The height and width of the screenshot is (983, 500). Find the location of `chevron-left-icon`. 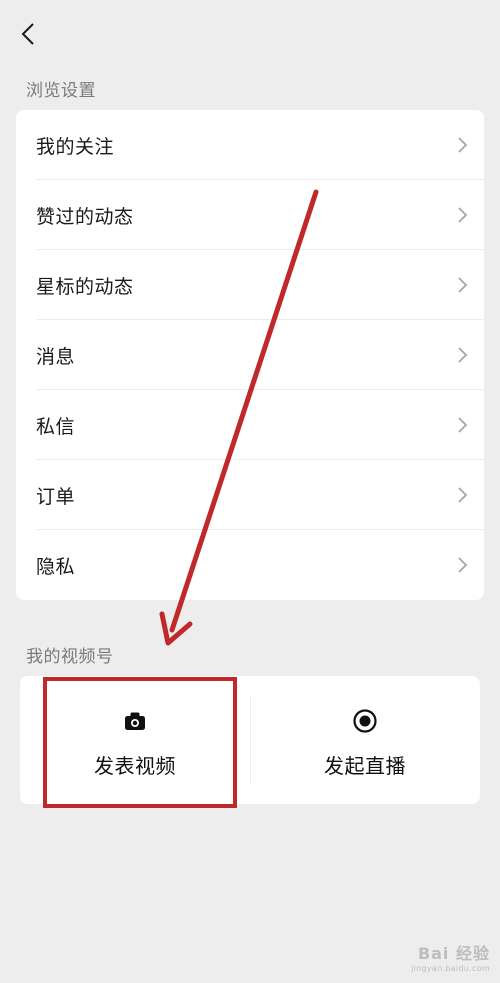

chevron-left-icon is located at coordinates (27, 34).